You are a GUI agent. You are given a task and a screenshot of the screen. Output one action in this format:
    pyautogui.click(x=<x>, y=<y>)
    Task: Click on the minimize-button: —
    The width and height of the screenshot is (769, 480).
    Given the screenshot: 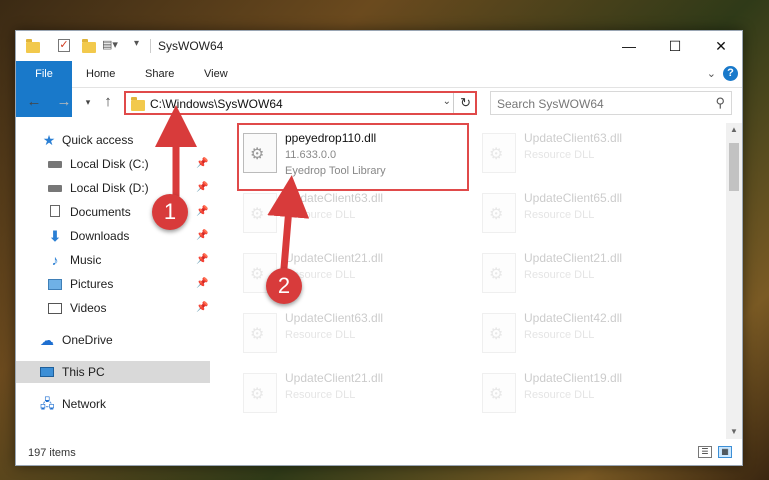 What is the action you would take?
    pyautogui.click(x=629, y=46)
    